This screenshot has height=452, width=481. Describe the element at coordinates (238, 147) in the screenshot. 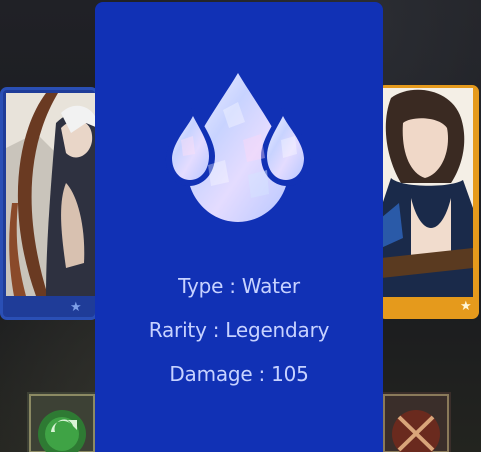

I see `water-drop-icon` at that location.